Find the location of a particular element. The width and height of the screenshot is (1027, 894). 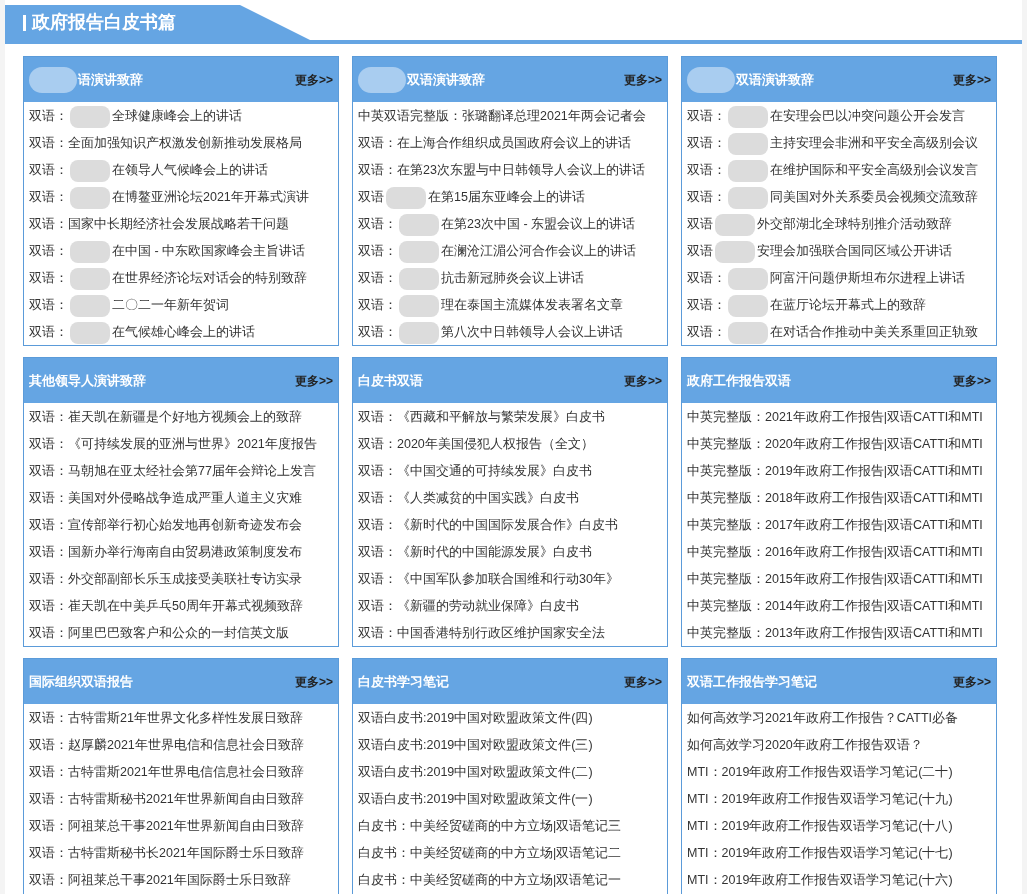

article-link: 在领导人气候峰会上的讲话 is located at coordinates (190, 170).